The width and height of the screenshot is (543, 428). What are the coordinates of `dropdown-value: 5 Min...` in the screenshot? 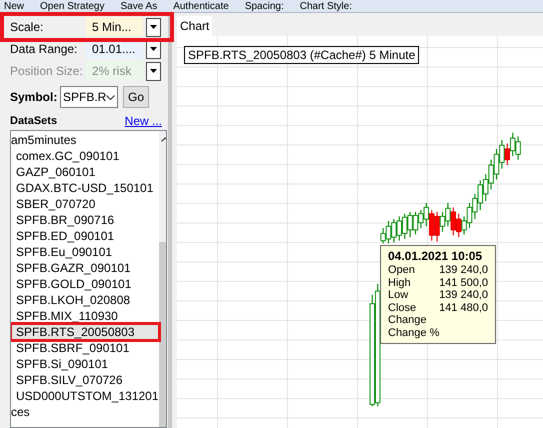 It's located at (114, 27).